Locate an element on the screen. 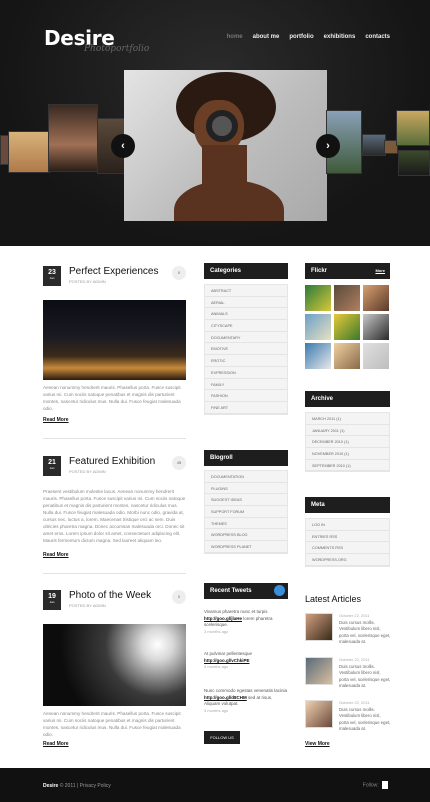  nav-home: home is located at coordinates (235, 37).